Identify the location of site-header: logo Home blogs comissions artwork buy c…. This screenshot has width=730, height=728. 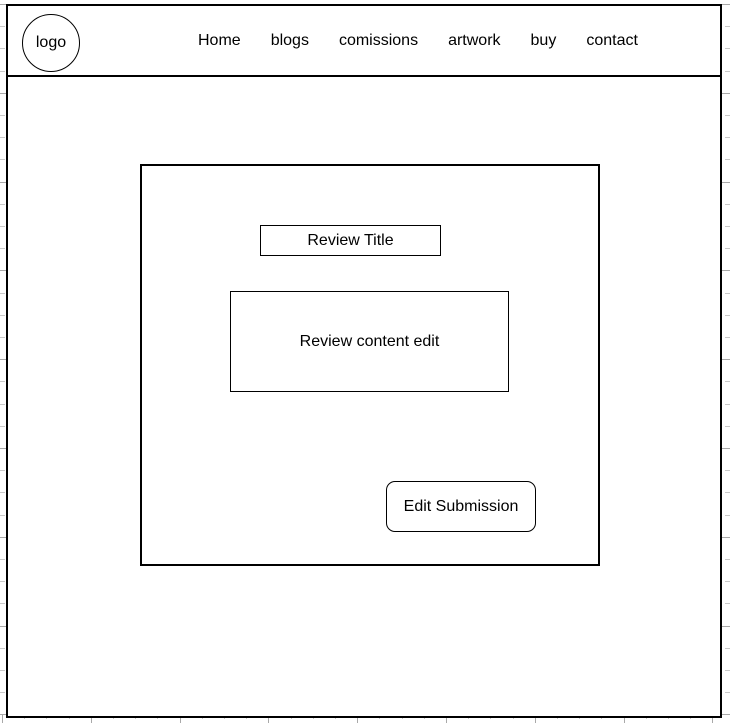
(364, 40).